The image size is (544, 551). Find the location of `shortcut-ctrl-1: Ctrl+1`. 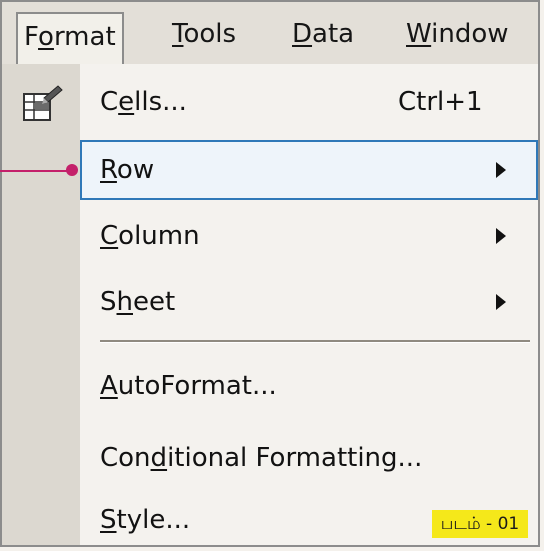

shortcut-ctrl-1: Ctrl+1 is located at coordinates (440, 102).